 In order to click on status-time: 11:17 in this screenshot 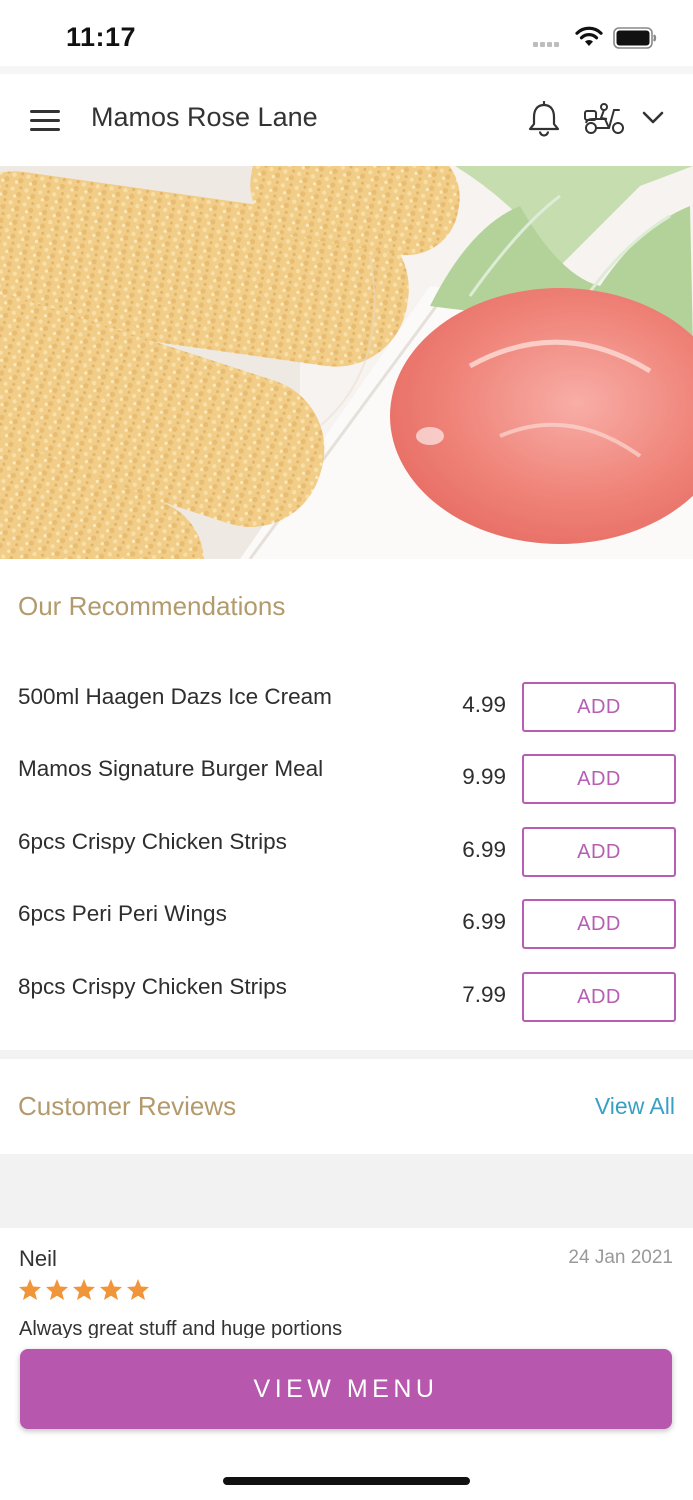, I will do `click(101, 37)`.